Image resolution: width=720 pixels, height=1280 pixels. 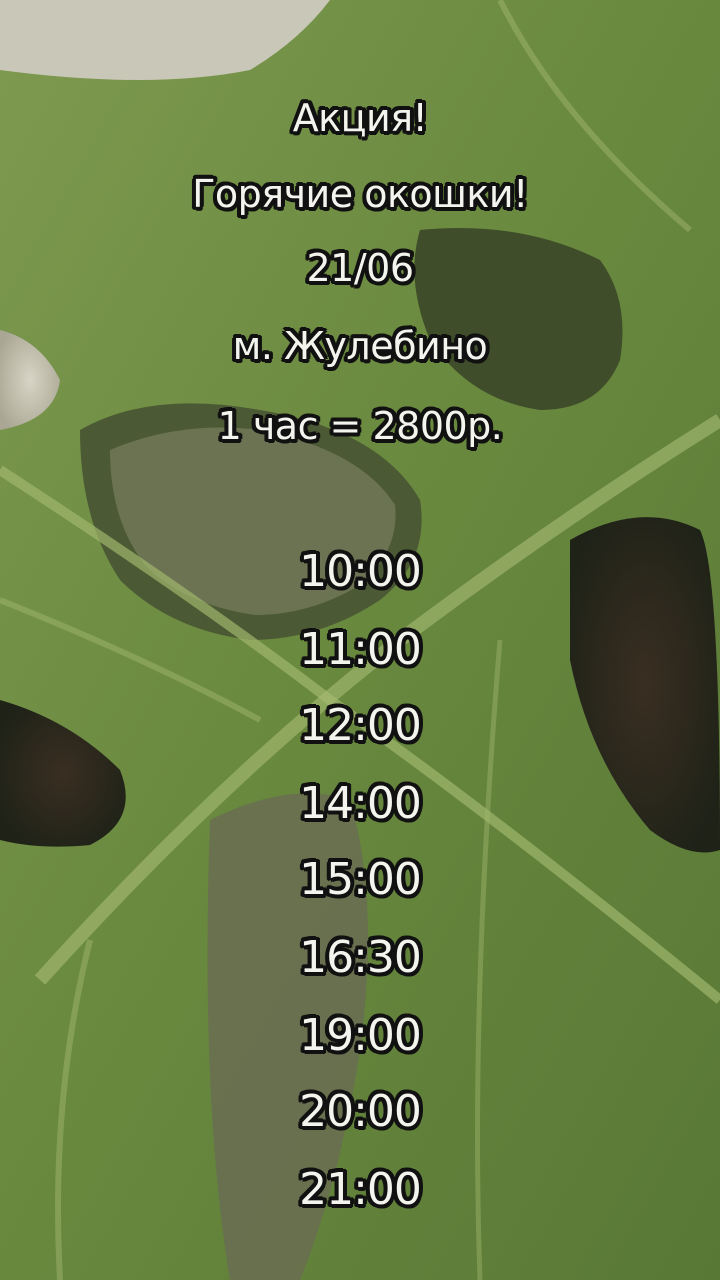 What do you see at coordinates (360, 118) in the screenshot?
I see `promo-title: Акция!` at bounding box center [360, 118].